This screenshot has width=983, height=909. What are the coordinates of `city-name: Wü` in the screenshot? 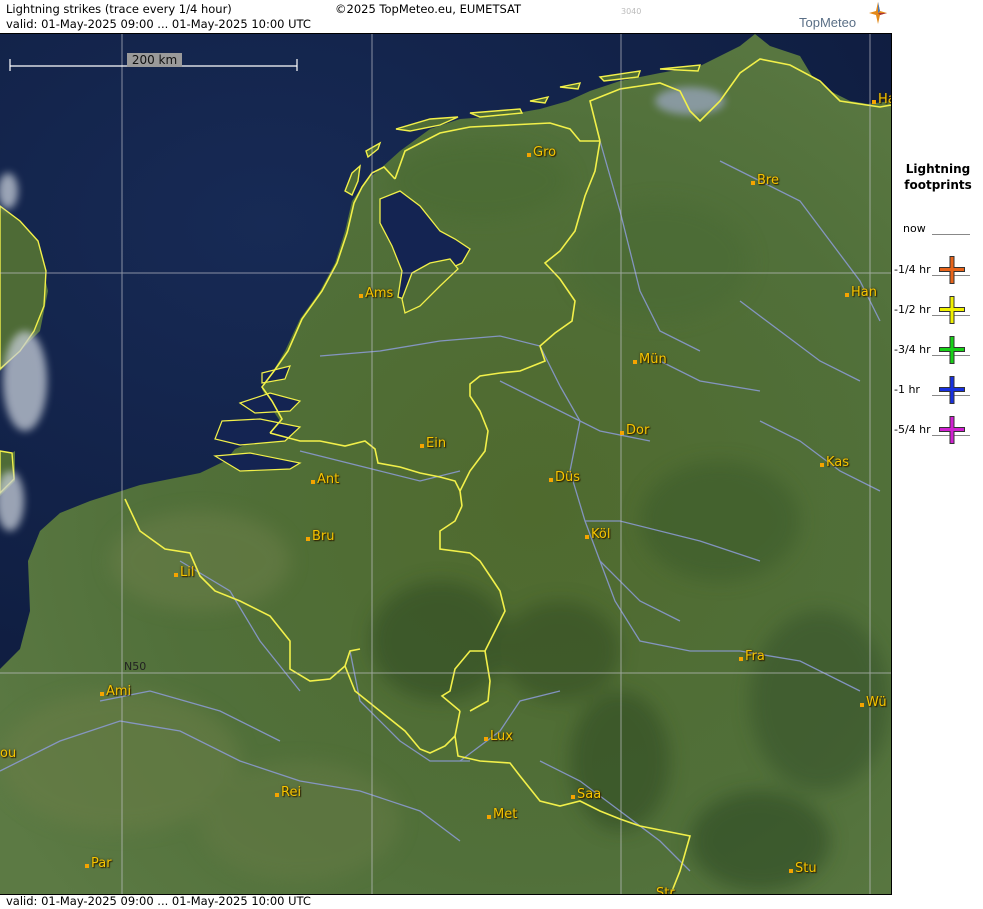 It's located at (876, 702).